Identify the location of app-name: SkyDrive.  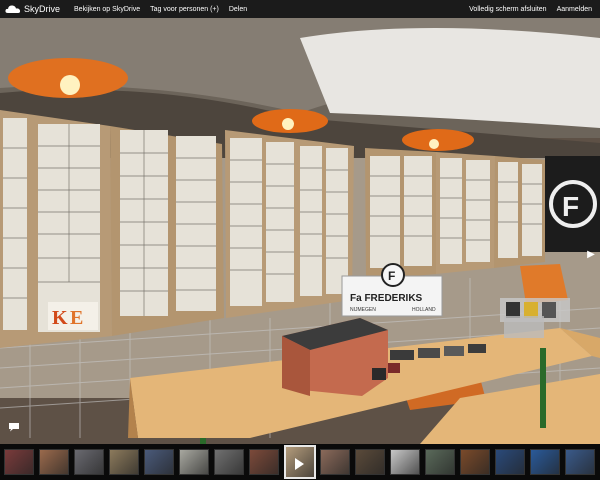
(42, 9).